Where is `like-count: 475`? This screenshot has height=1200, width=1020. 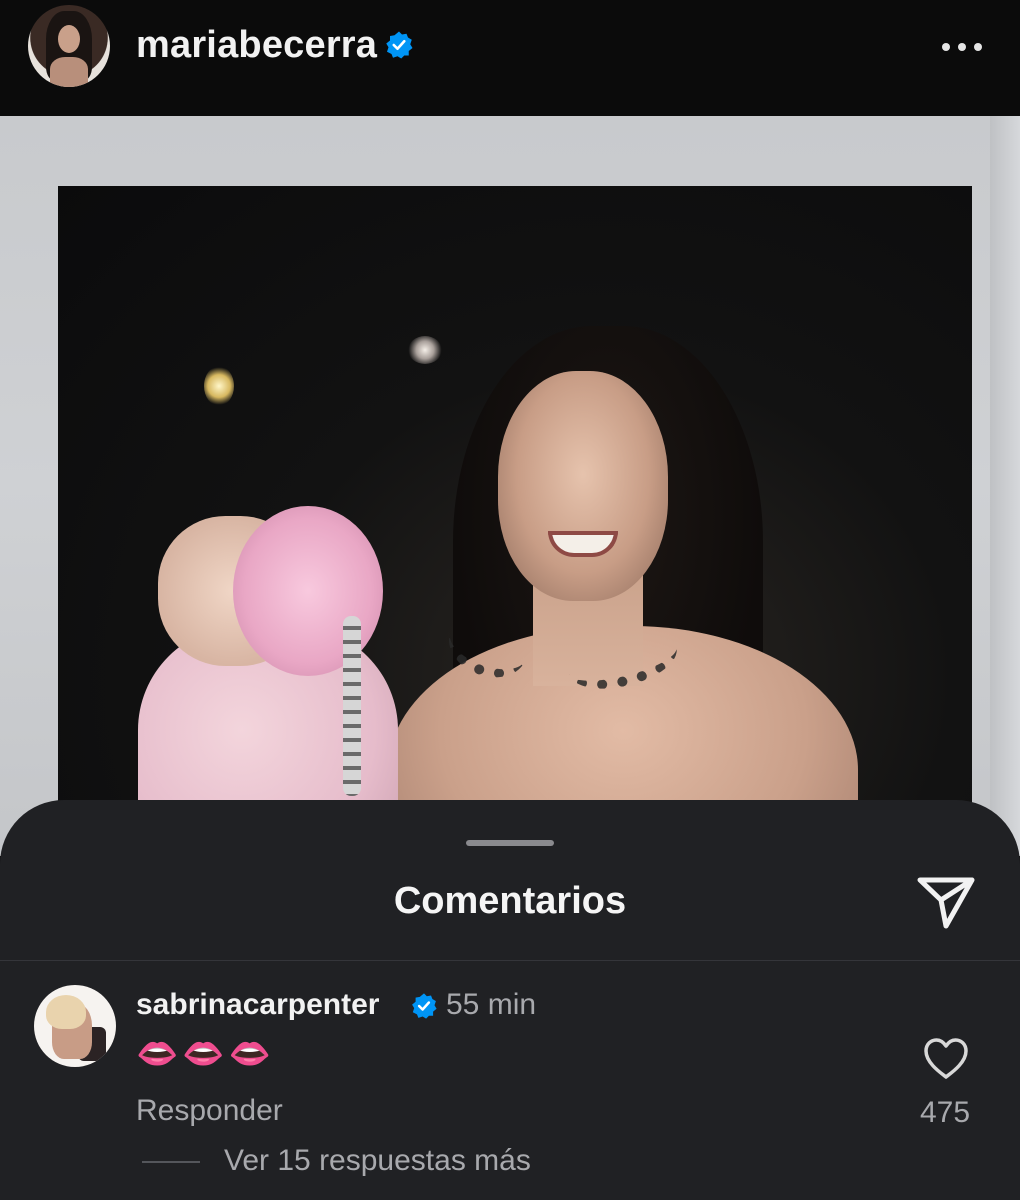 like-count: 475 is located at coordinates (945, 1112).